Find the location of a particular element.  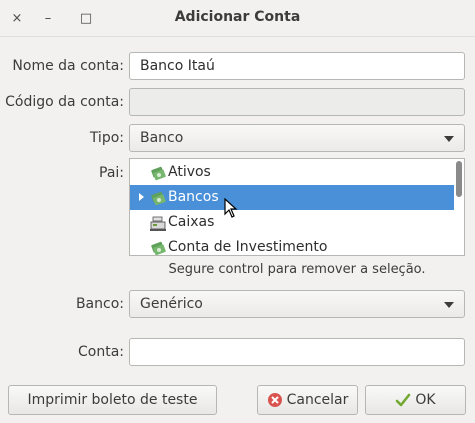

account-name-input: Banco Itaú is located at coordinates (297, 66).